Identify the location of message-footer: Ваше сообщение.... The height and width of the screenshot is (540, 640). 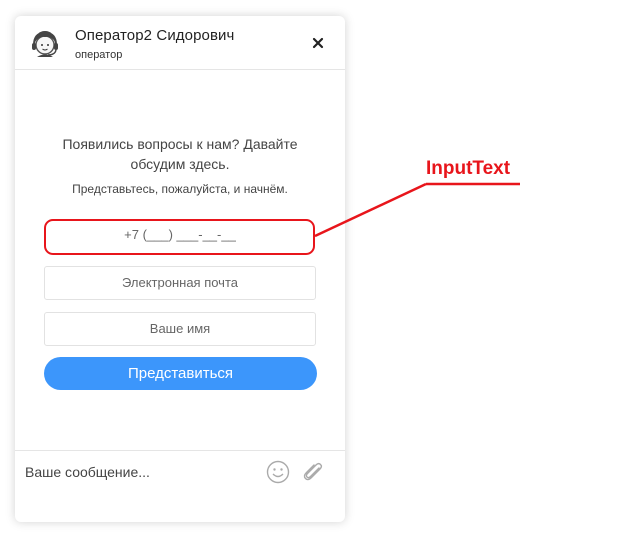
(180, 486).